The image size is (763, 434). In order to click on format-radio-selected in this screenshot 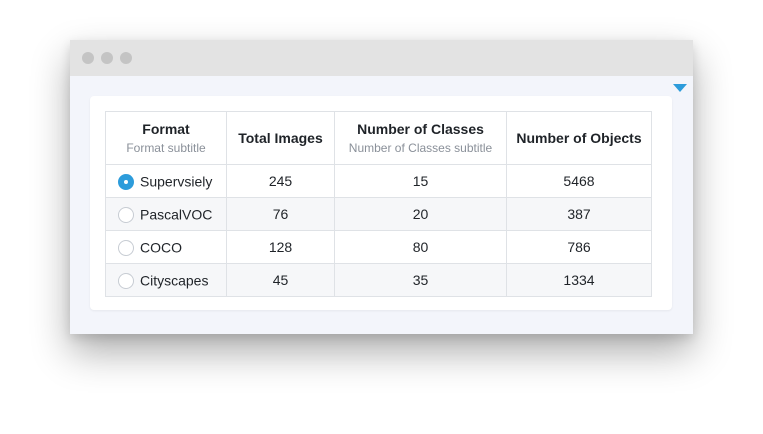, I will do `click(126, 181)`.